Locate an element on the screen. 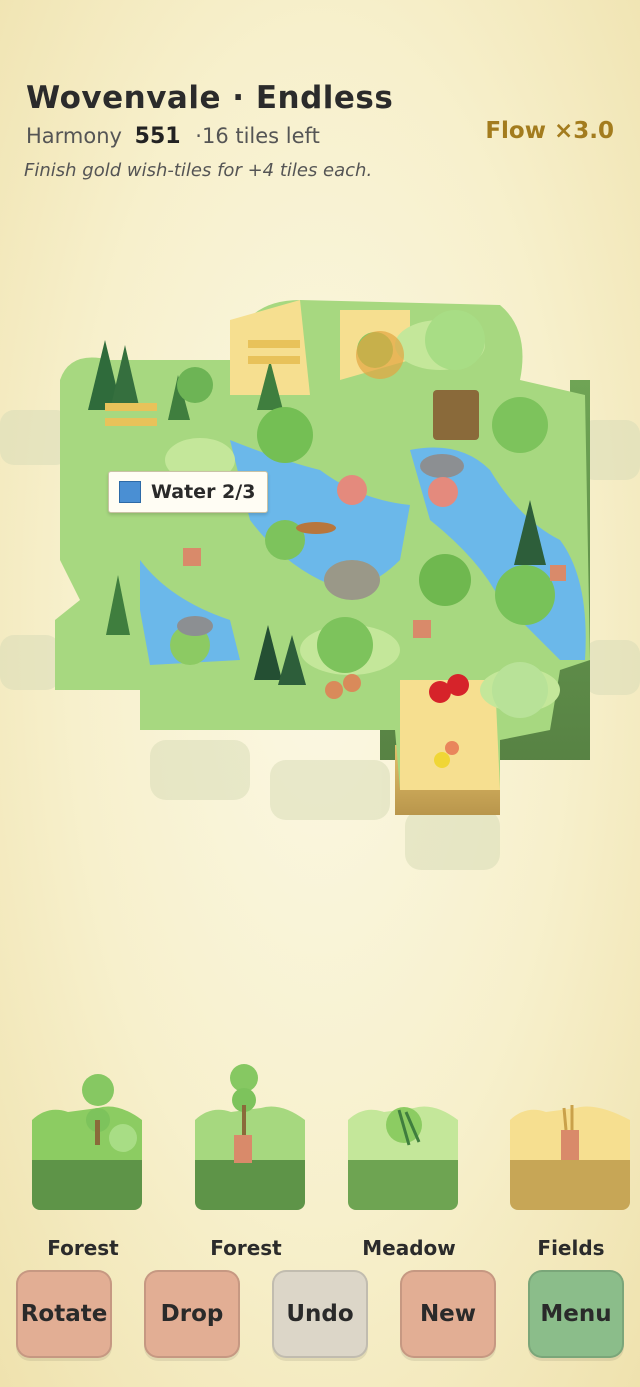  tray-tile-2: Forest is located at coordinates (246, 1155).